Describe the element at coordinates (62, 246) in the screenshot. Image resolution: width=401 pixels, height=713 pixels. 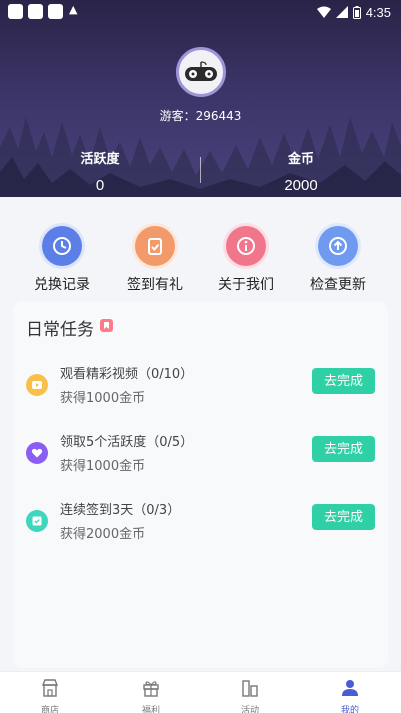
I see `clock-icon` at that location.